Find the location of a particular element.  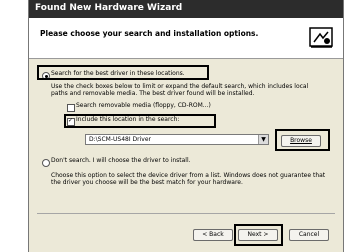

browse-highlight is located at coordinates (302, 140).